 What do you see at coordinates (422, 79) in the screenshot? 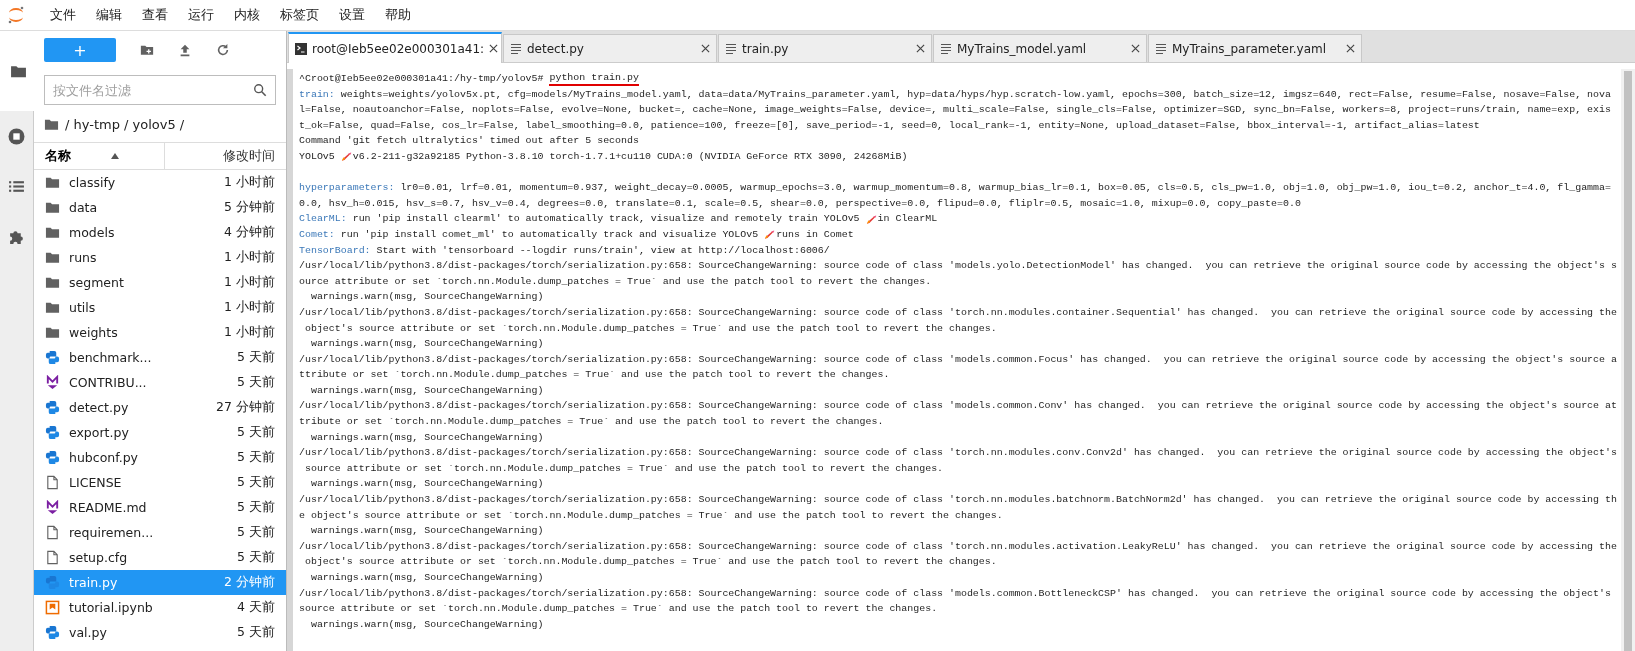
I see `terminal-text: ^Croot@Ieb5ee02e000301a41:/hy-tmp/yolov5#` at bounding box center [422, 79].